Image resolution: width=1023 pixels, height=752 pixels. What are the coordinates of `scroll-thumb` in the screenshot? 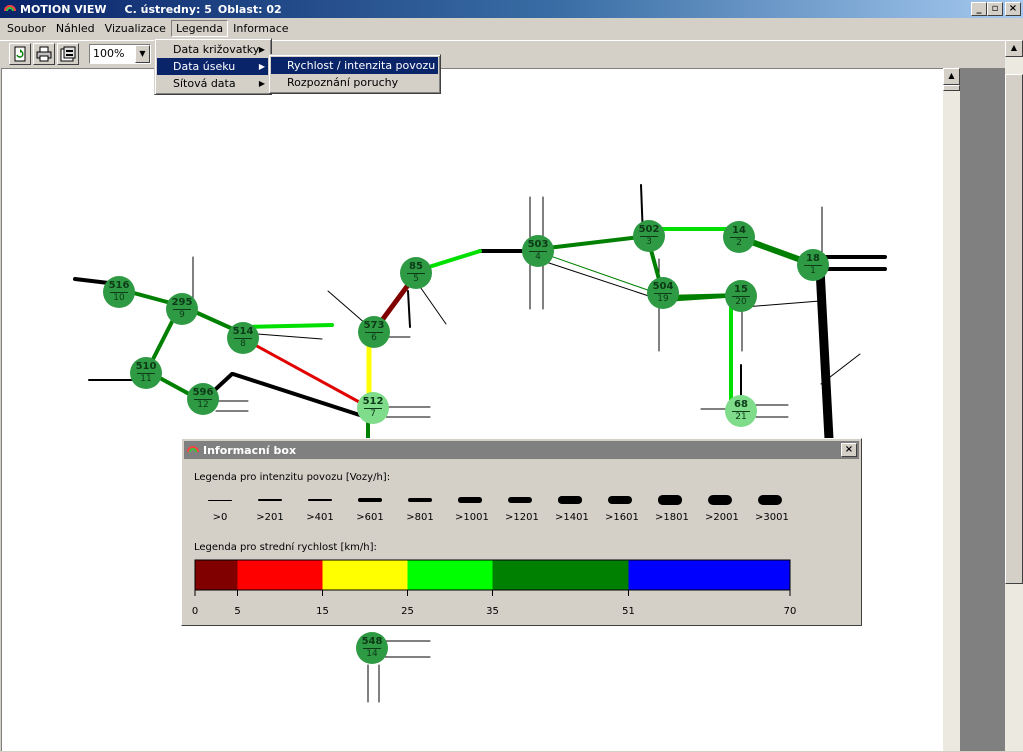 It's located at (951, 88).